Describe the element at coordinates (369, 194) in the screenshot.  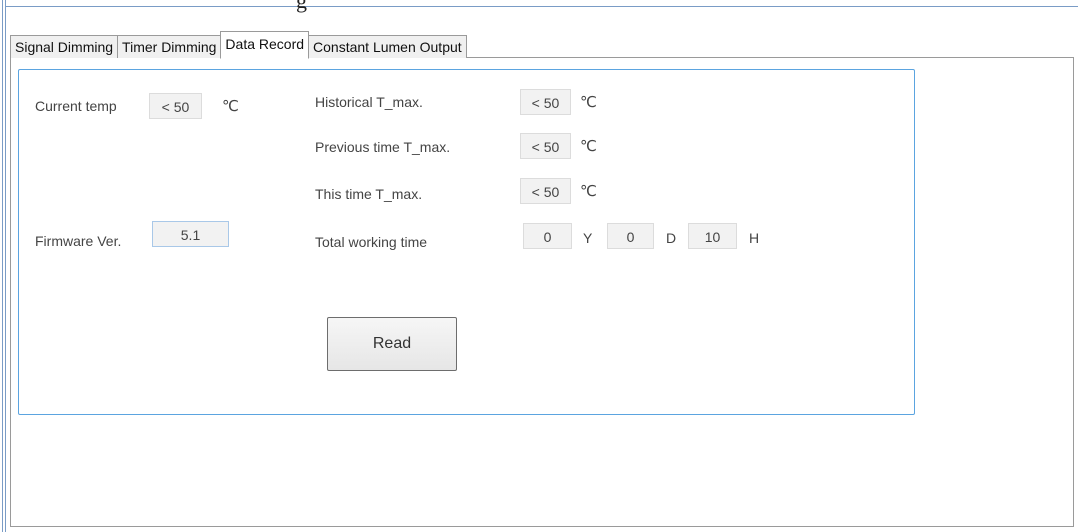
I see `this-tmax-label: This time T_max.` at that location.